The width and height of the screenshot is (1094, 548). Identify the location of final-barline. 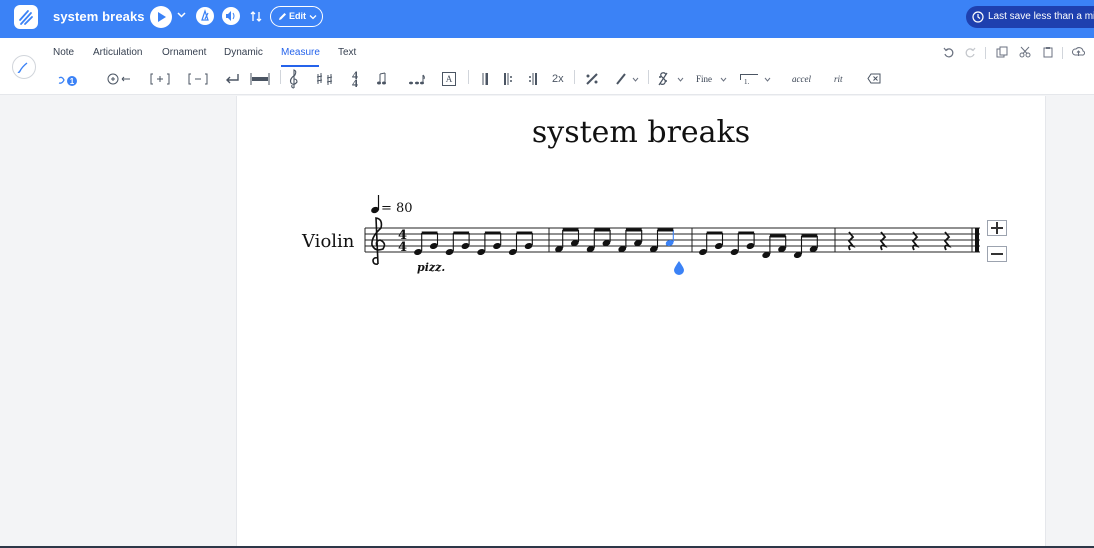
(977, 240).